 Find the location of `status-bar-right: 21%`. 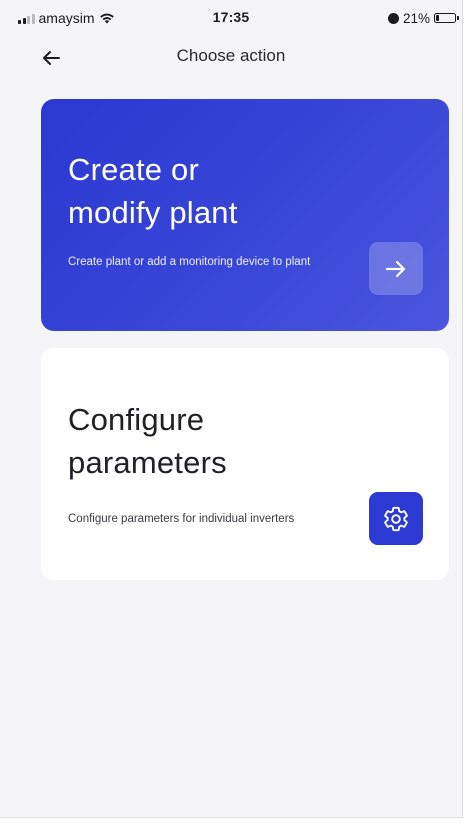

status-bar-right: 21% is located at coordinates (423, 18).